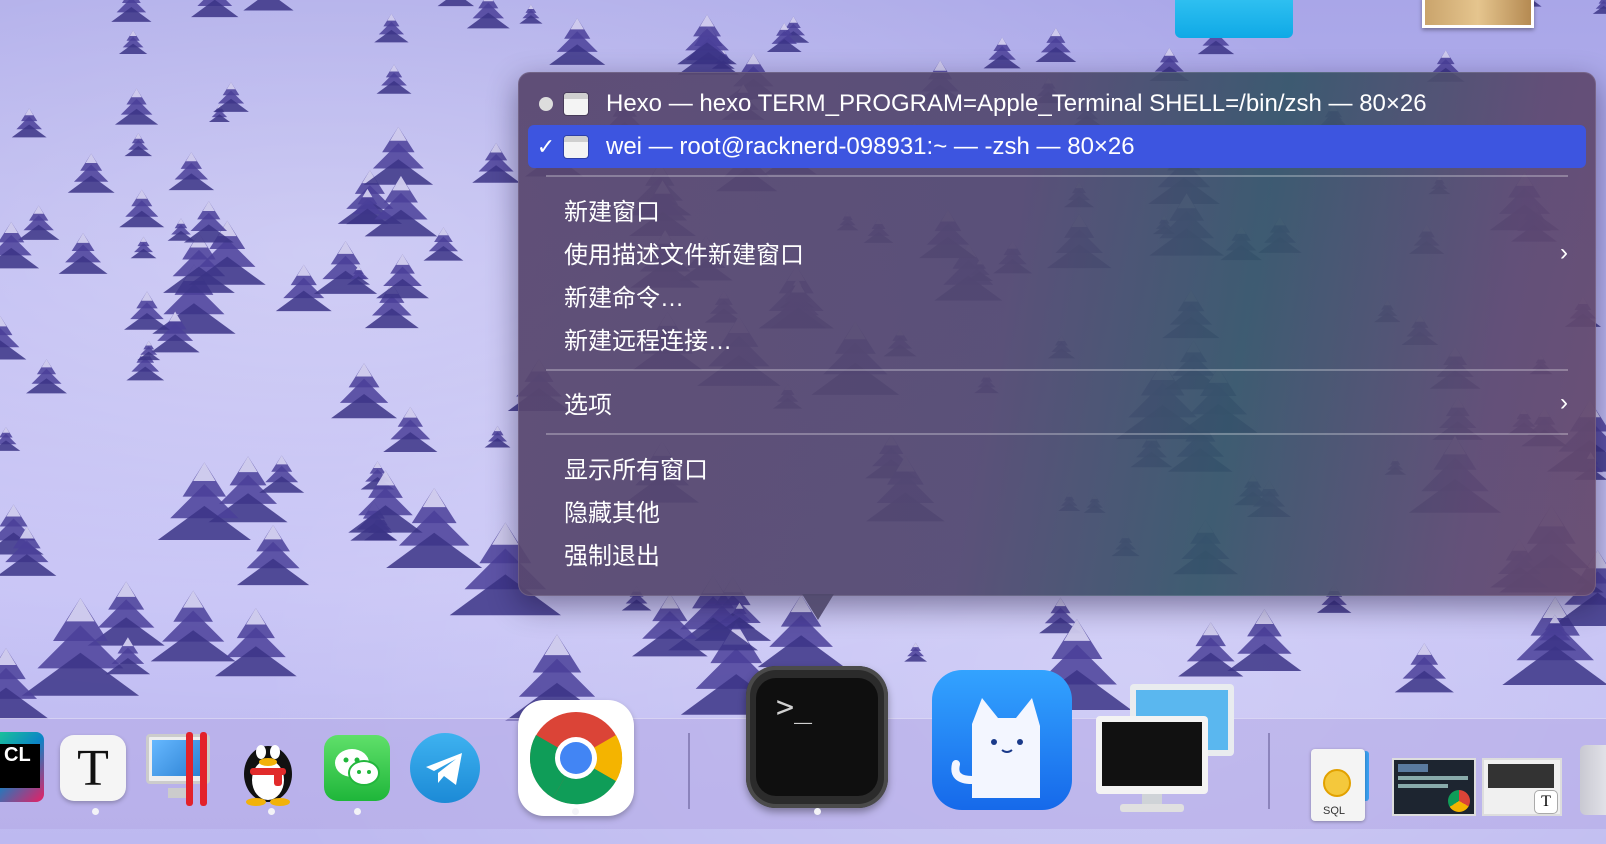 The height and width of the screenshot is (844, 1606). Describe the element at coordinates (546, 146) in the screenshot. I see `checkmark-icon: ✓` at that location.